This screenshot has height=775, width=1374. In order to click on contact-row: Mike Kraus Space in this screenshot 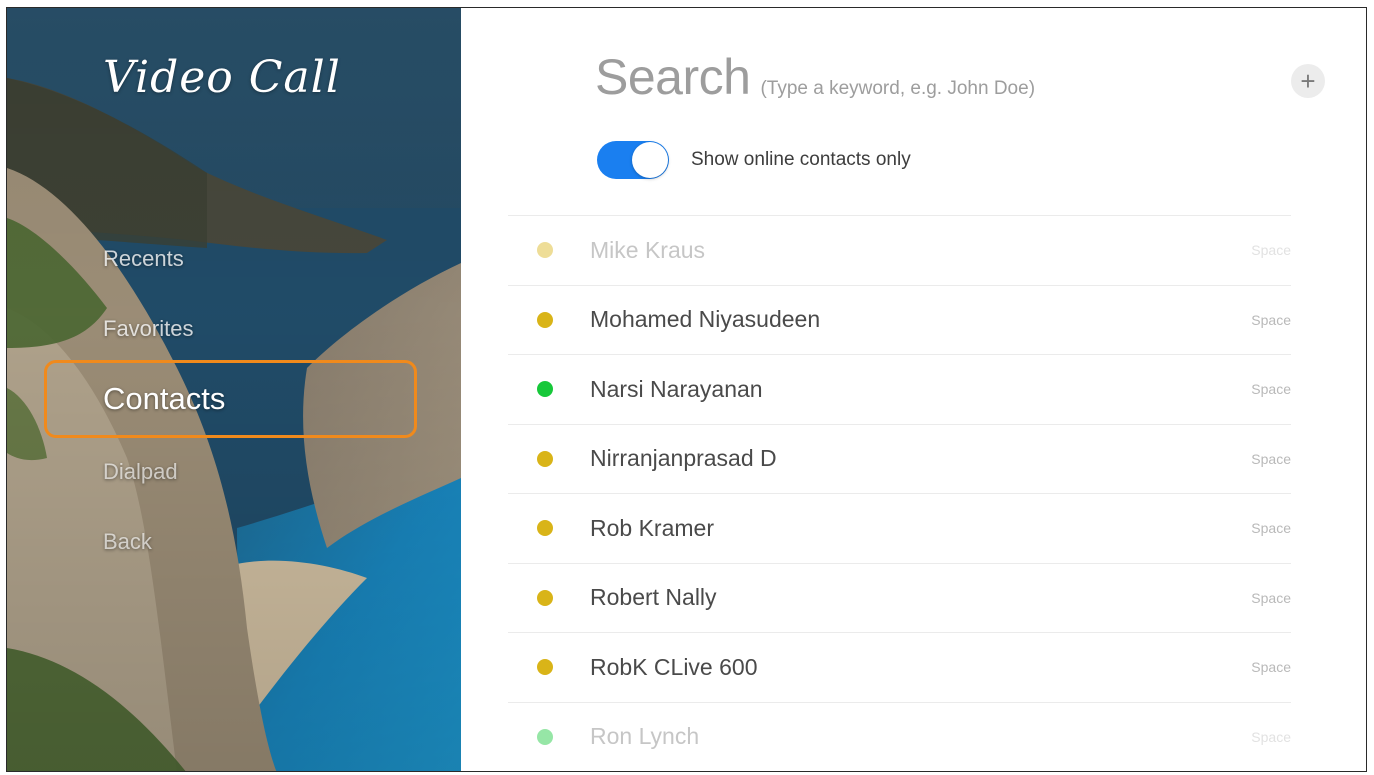, I will do `click(899, 250)`.